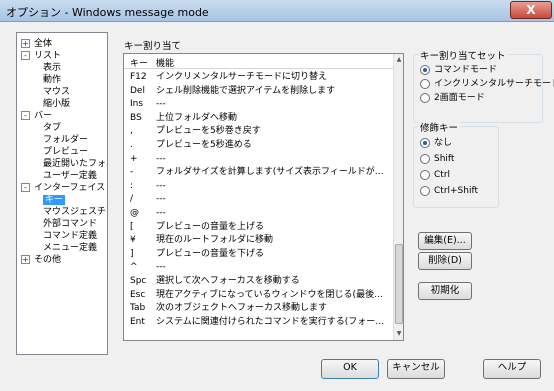 Image resolution: width=554 pixels, height=391 pixels. What do you see at coordinates (242, 308) in the screenshot?
I see `function-cell: 次のオブジェクトへフォーカス移動します` at bounding box center [242, 308].